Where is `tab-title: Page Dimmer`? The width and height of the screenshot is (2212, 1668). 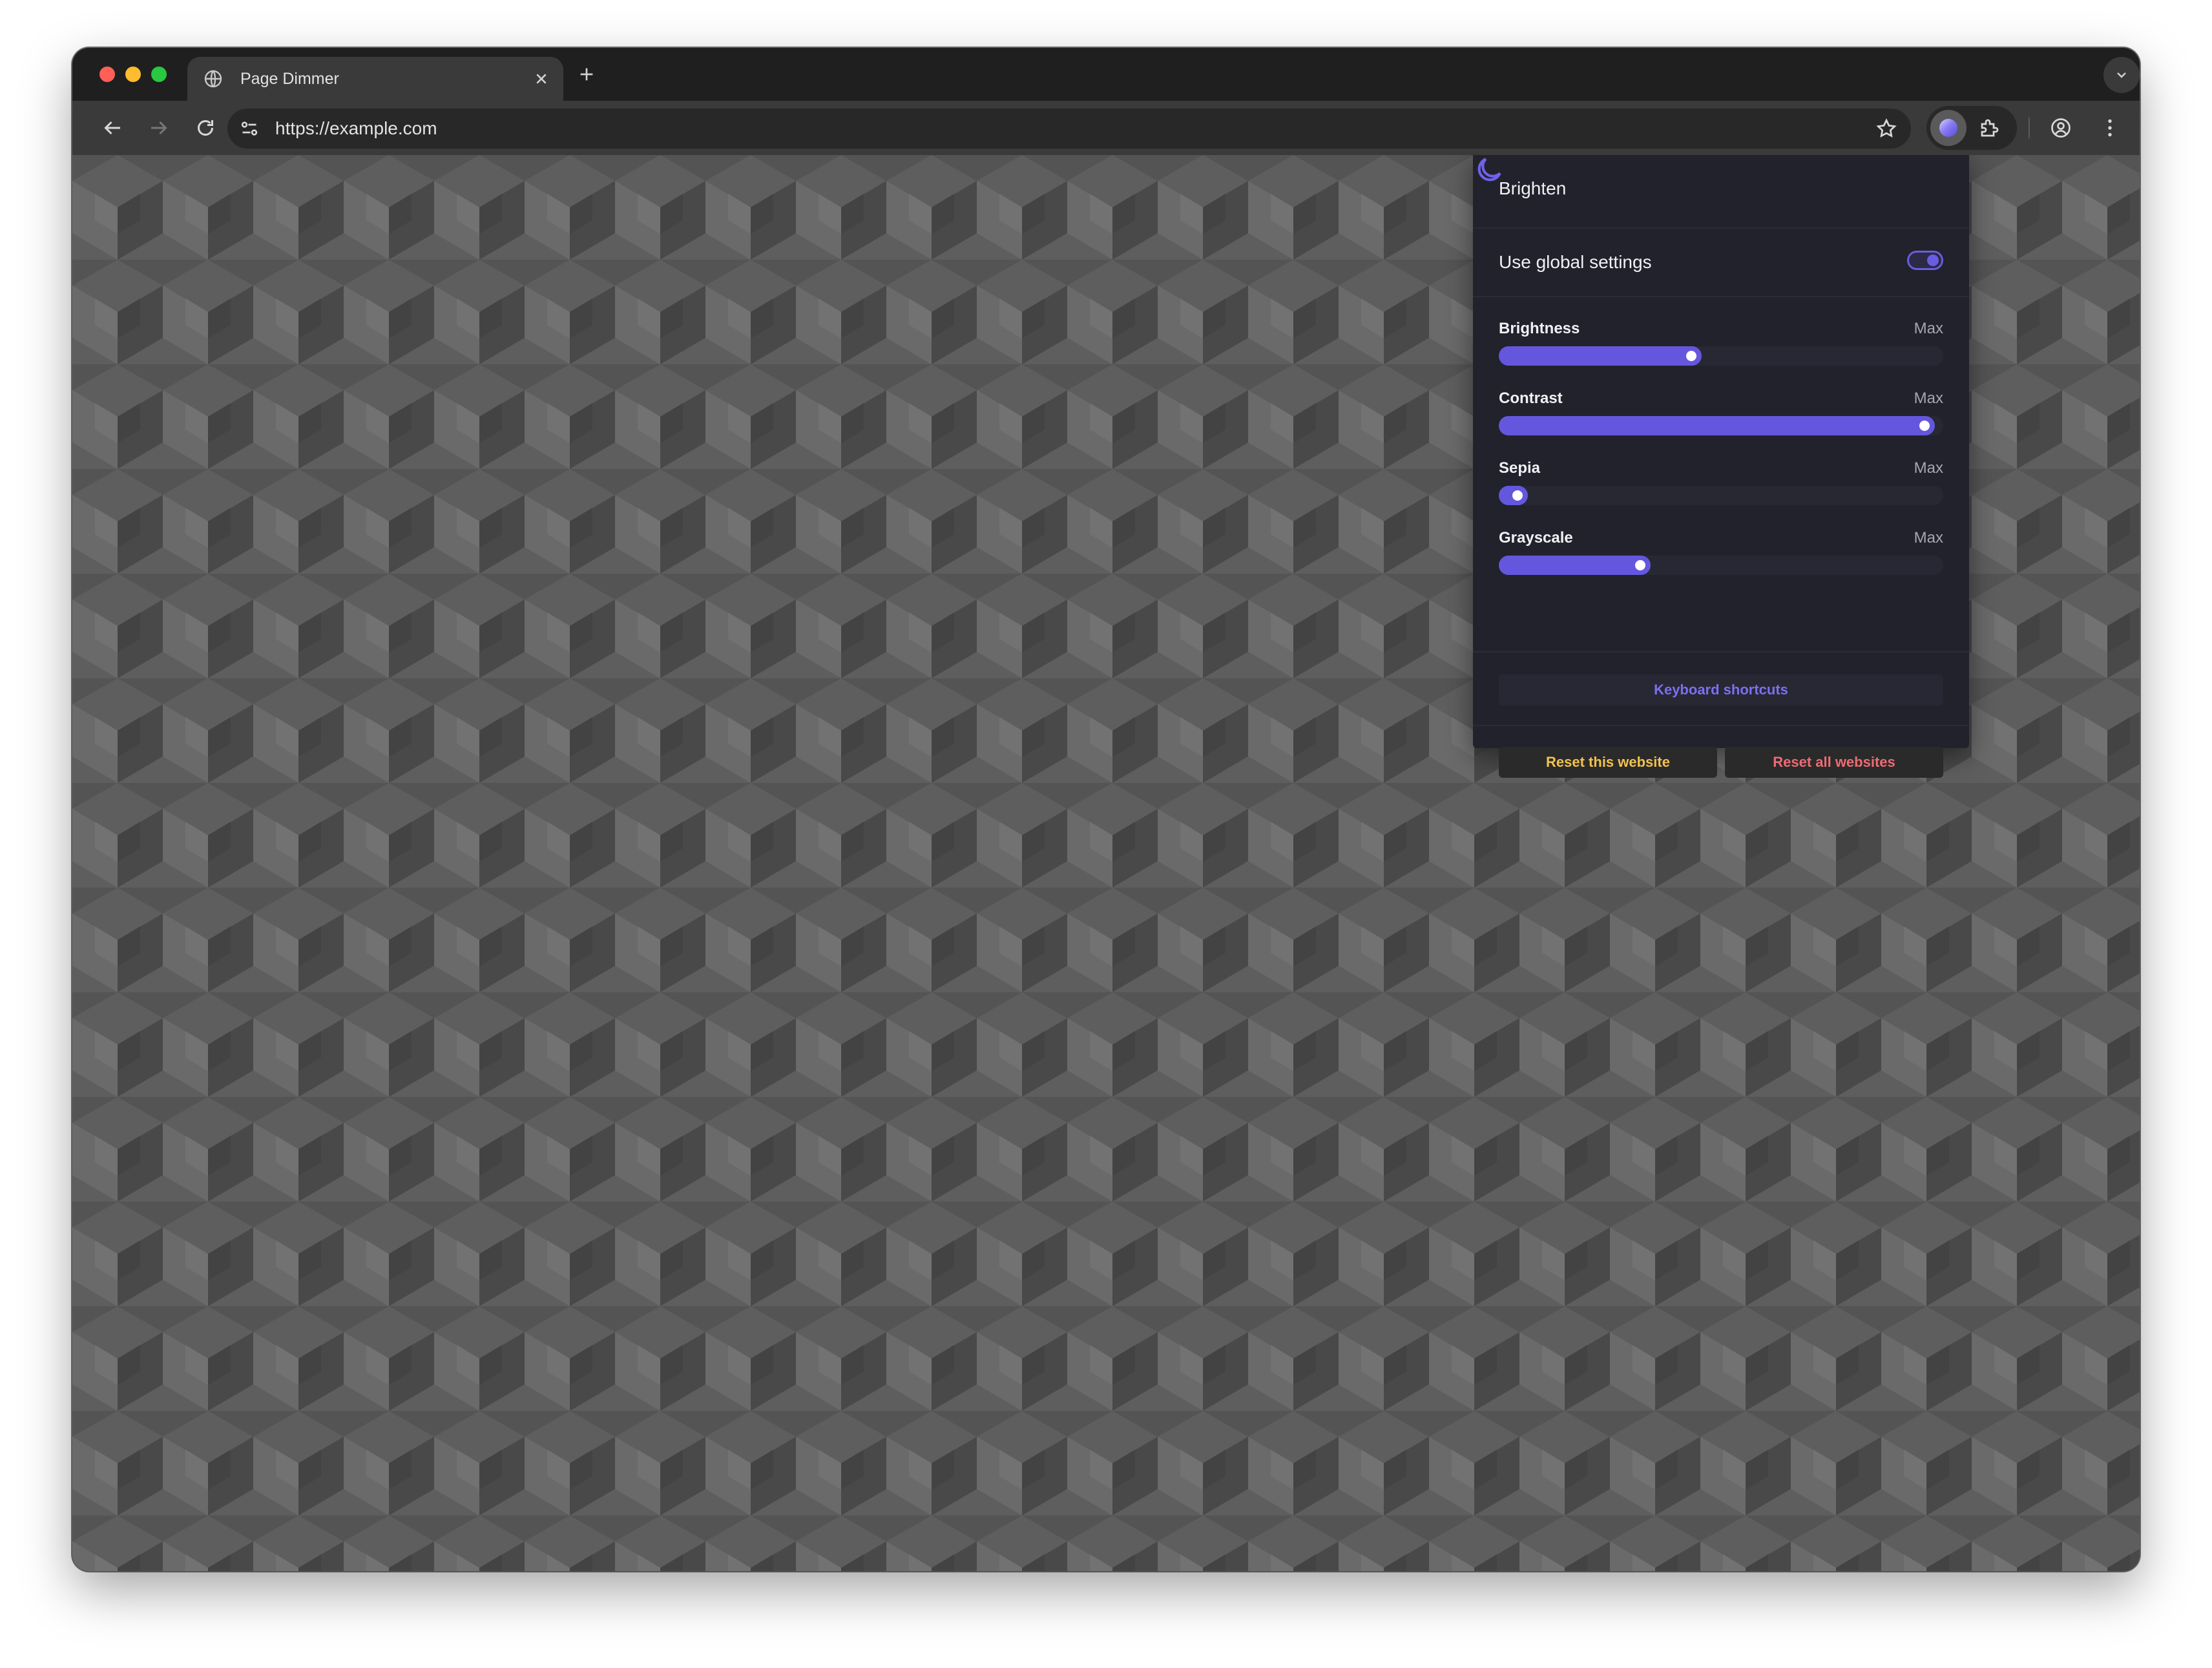 tab-title: Page Dimmer is located at coordinates (289, 79).